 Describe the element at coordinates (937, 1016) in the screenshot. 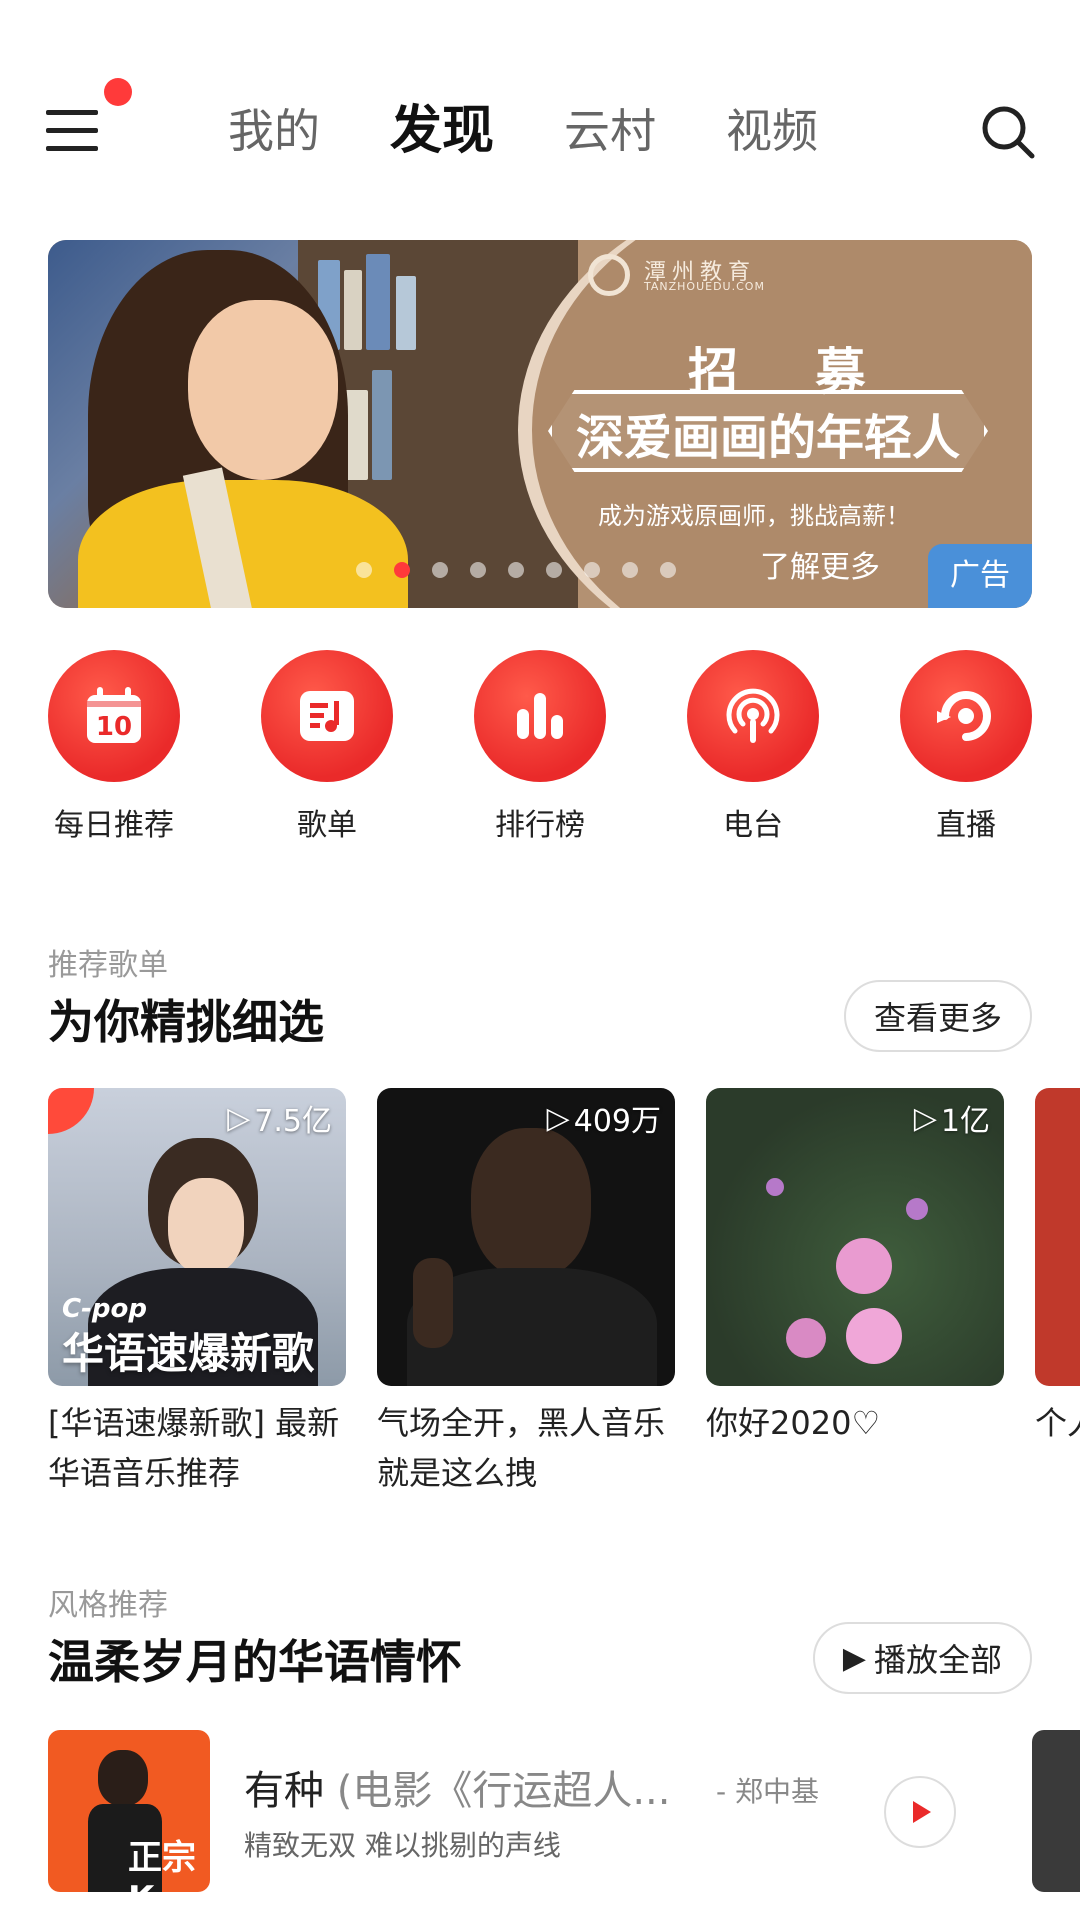

I see `view-more-button: 查看更多` at that location.